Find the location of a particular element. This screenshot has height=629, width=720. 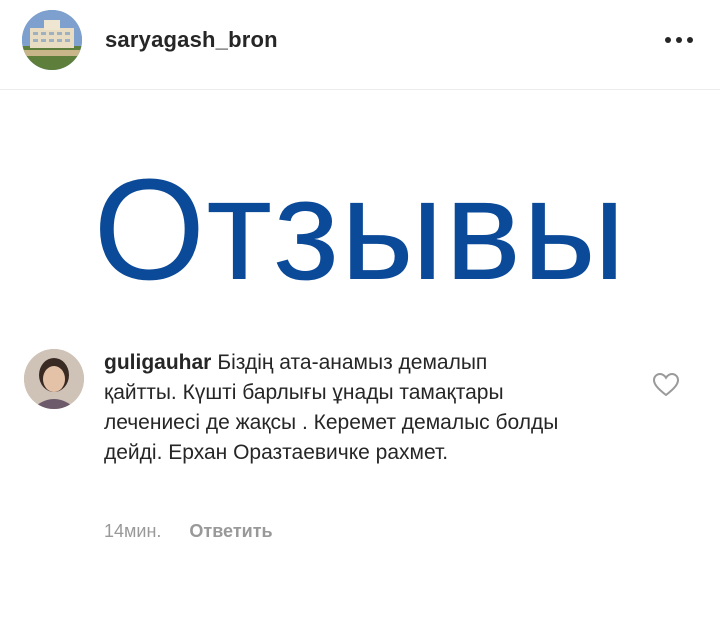

comment-username: guligauhar is located at coordinates (157, 362).